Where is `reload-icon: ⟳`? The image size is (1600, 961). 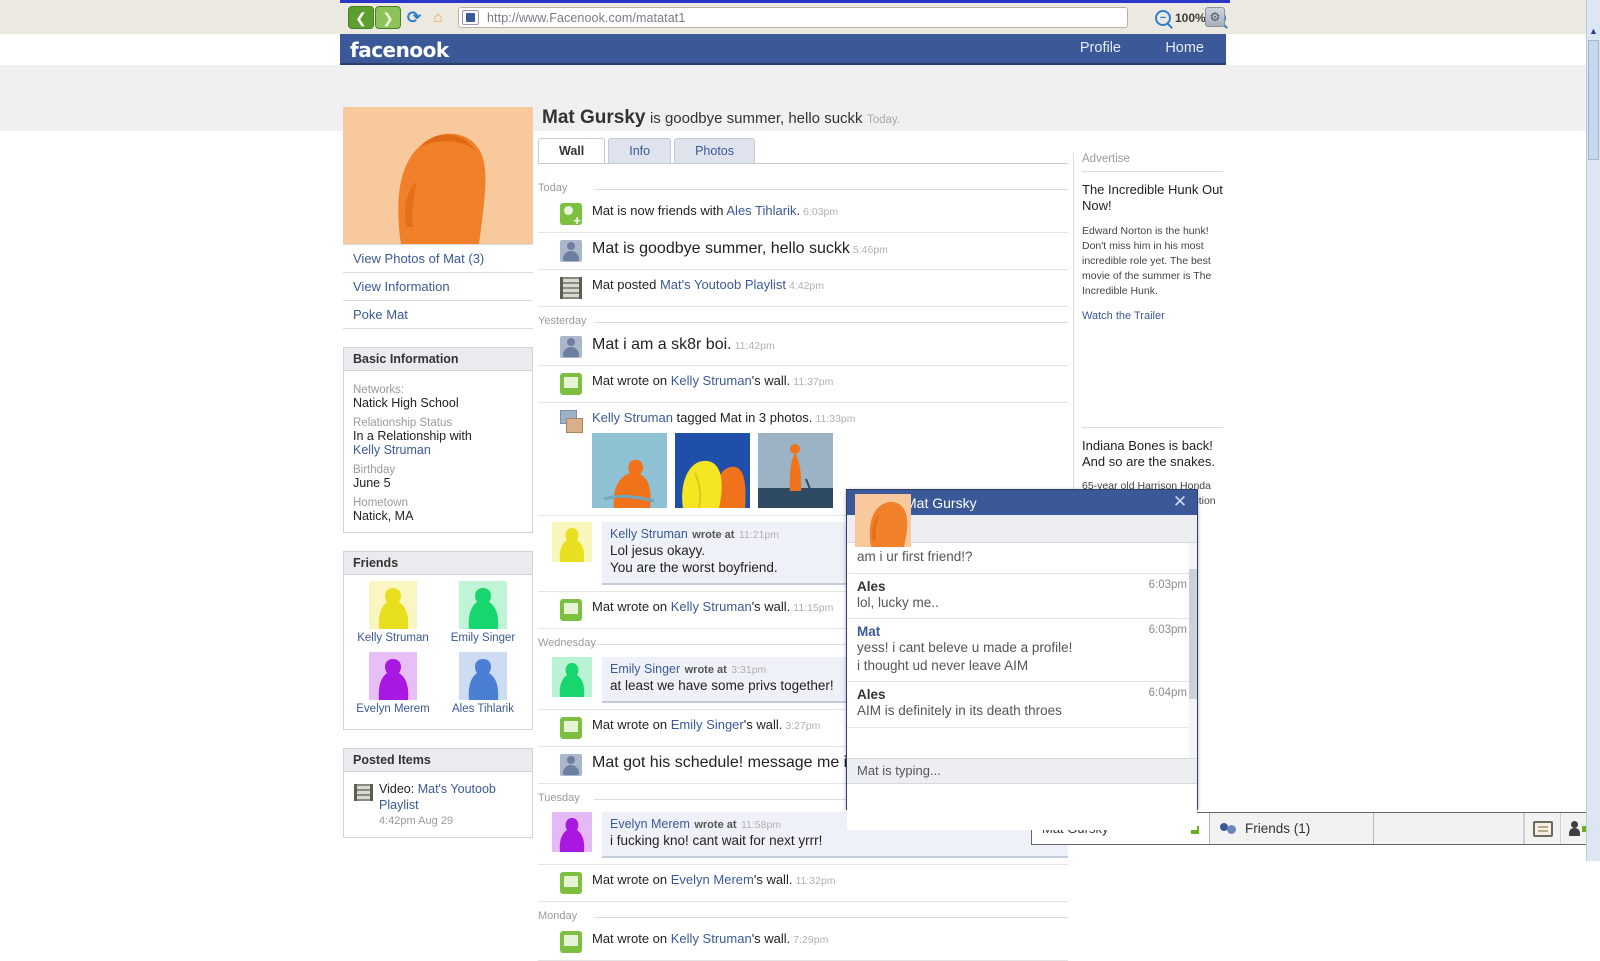 reload-icon: ⟳ is located at coordinates (414, 18).